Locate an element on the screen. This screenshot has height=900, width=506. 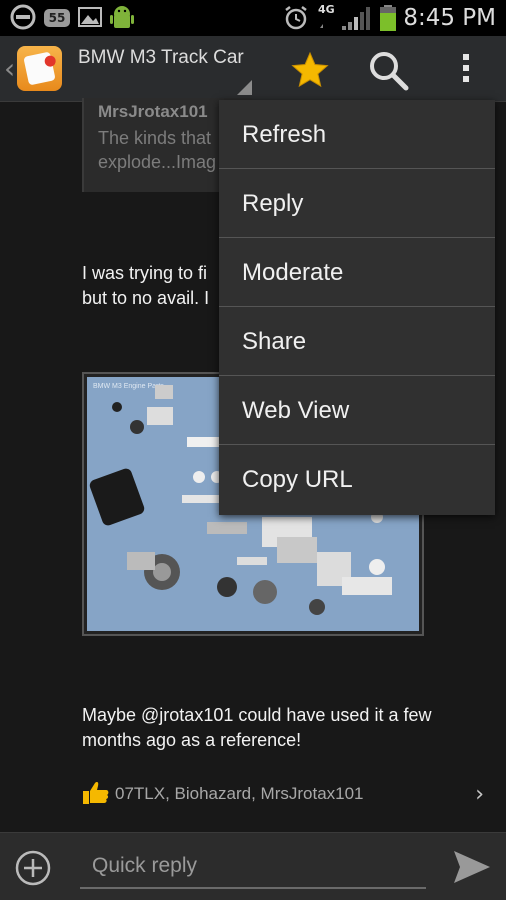
search-icon is located at coordinates (389, 71).